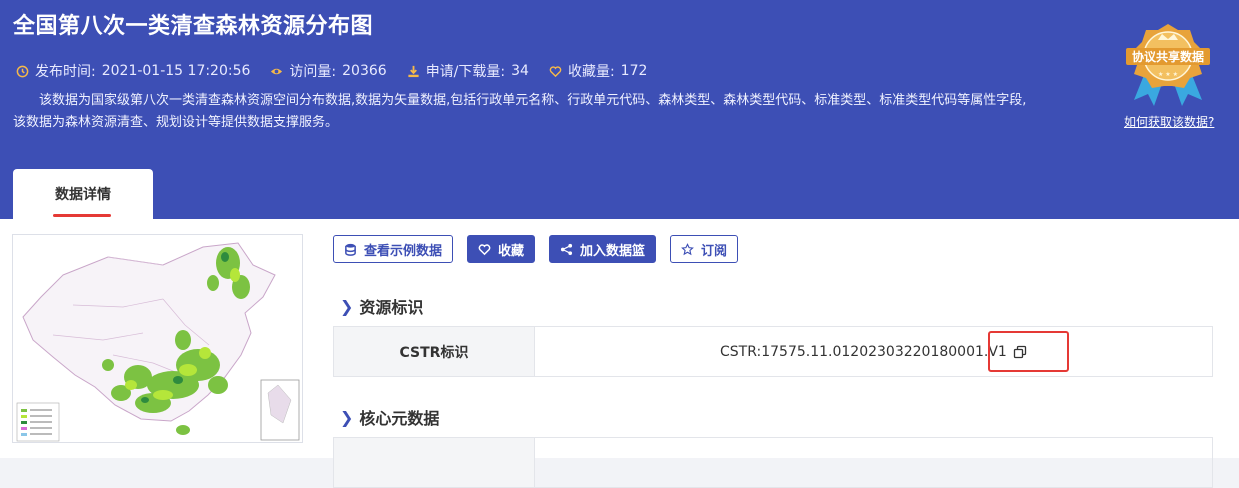  I want to click on publish-value: 2021-01-15 17:20:56, so click(176, 71).